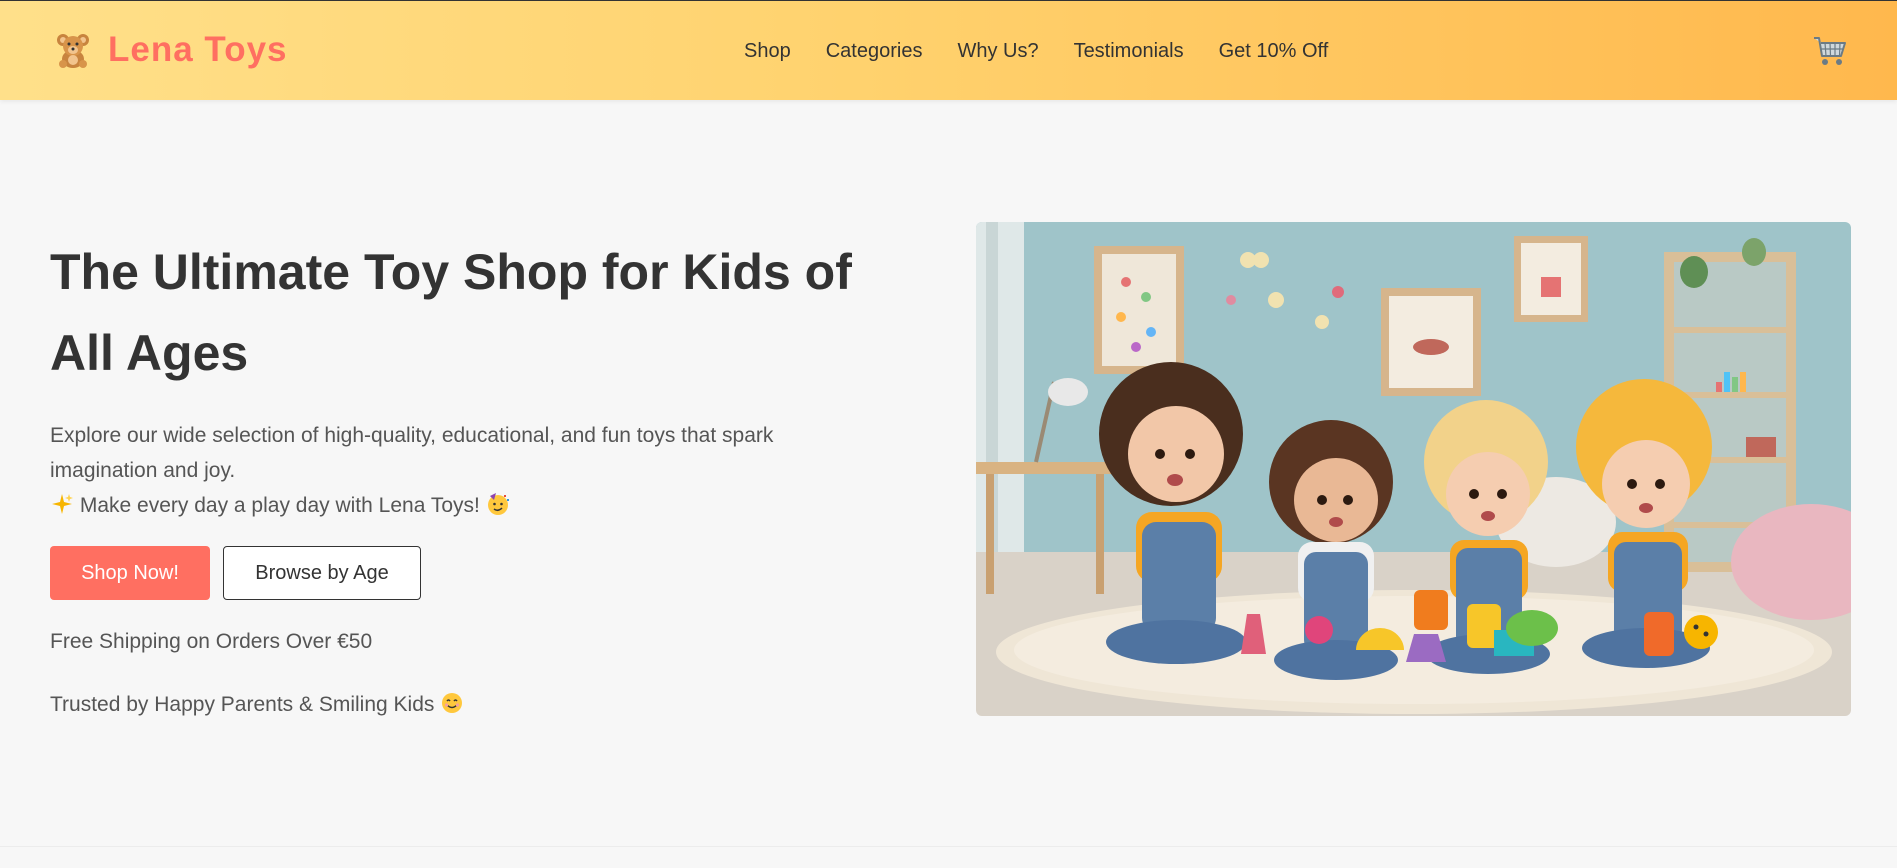 The image size is (1897, 868). What do you see at coordinates (948, 846) in the screenshot?
I see `section-divider` at bounding box center [948, 846].